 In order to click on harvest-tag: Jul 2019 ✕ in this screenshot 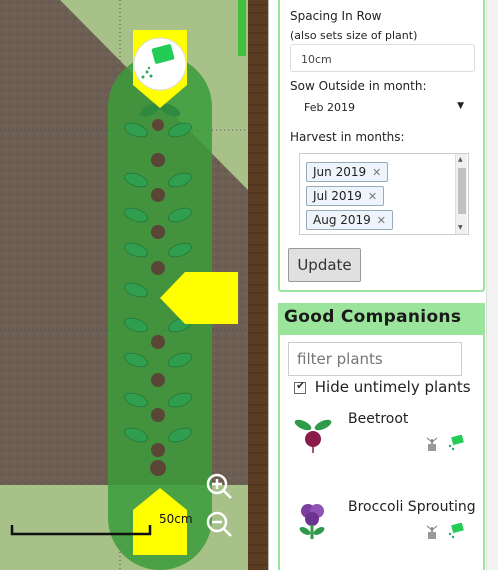, I will do `click(345, 196)`.